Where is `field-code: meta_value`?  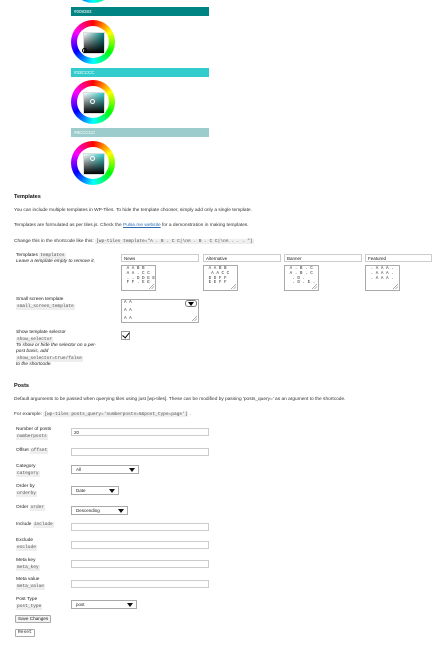 field-code: meta_value is located at coordinates (31, 587).